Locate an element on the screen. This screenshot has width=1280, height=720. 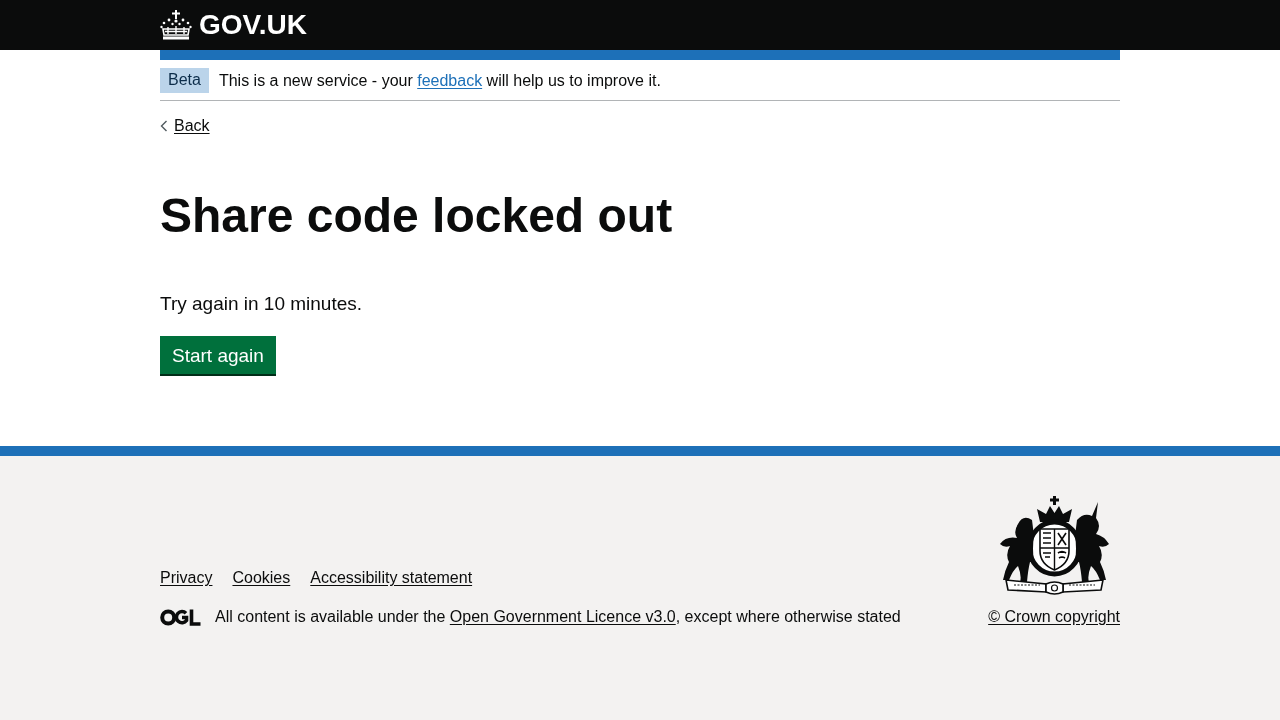
licence-link: Open Government Licence v3.0 is located at coordinates (562, 616).